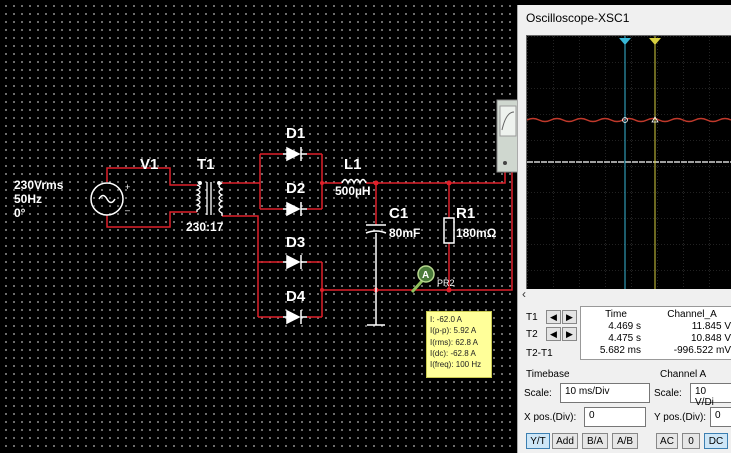 Image resolution: width=731 pixels, height=453 pixels. I want to click on screen-scrollbar: ‹, so click(624, 295).